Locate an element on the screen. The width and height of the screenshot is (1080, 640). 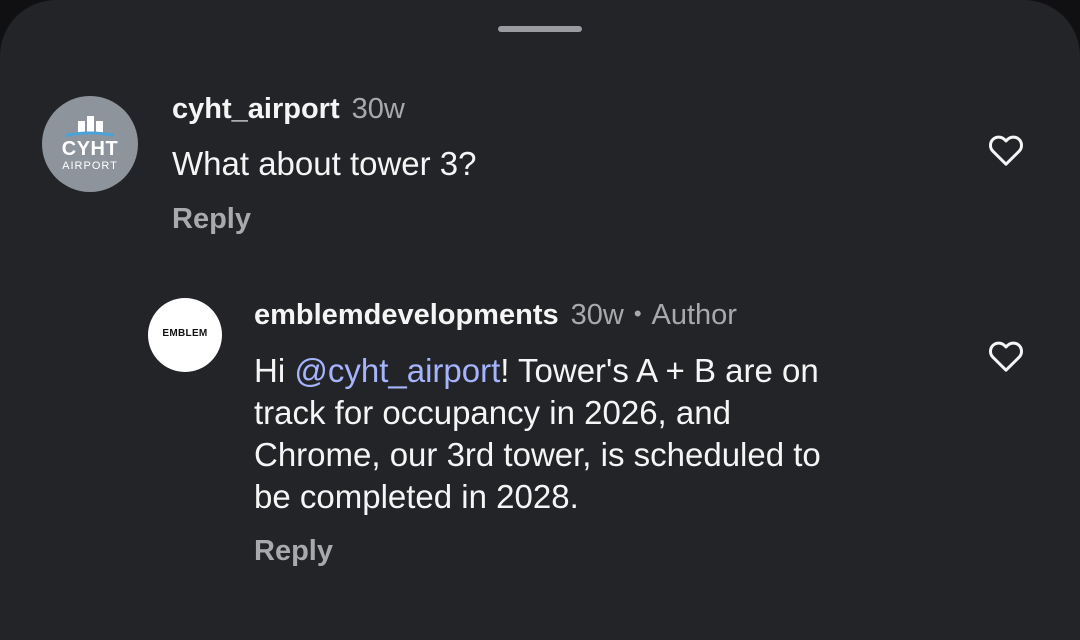
comment-header: emblemdevelopments 30w • Author is located at coordinates (495, 316).